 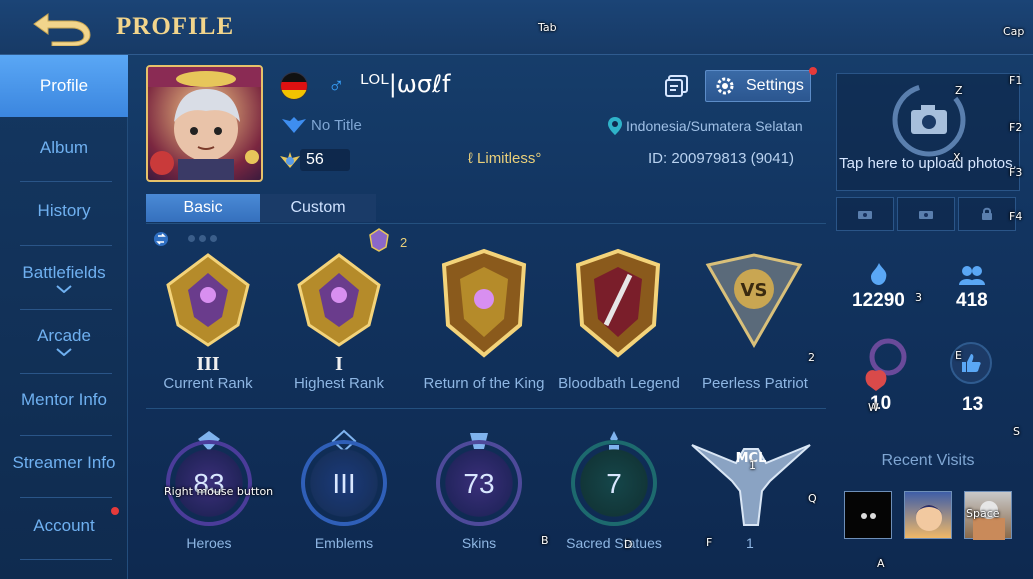 What do you see at coordinates (64, 335) in the screenshot?
I see `sidebar-item-label: Arcade` at bounding box center [64, 335].